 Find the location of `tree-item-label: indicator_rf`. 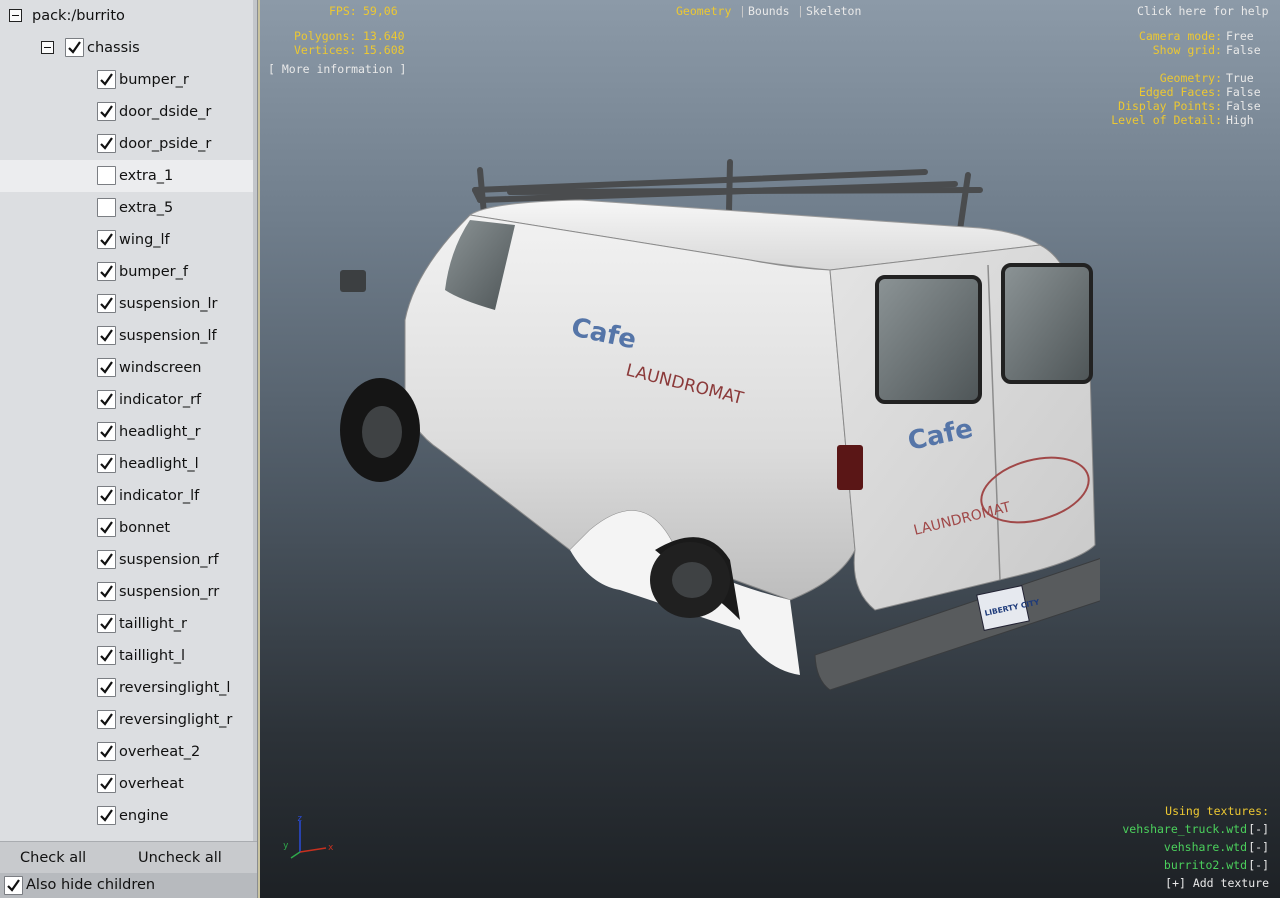

tree-item-label: indicator_rf is located at coordinates (160, 400).